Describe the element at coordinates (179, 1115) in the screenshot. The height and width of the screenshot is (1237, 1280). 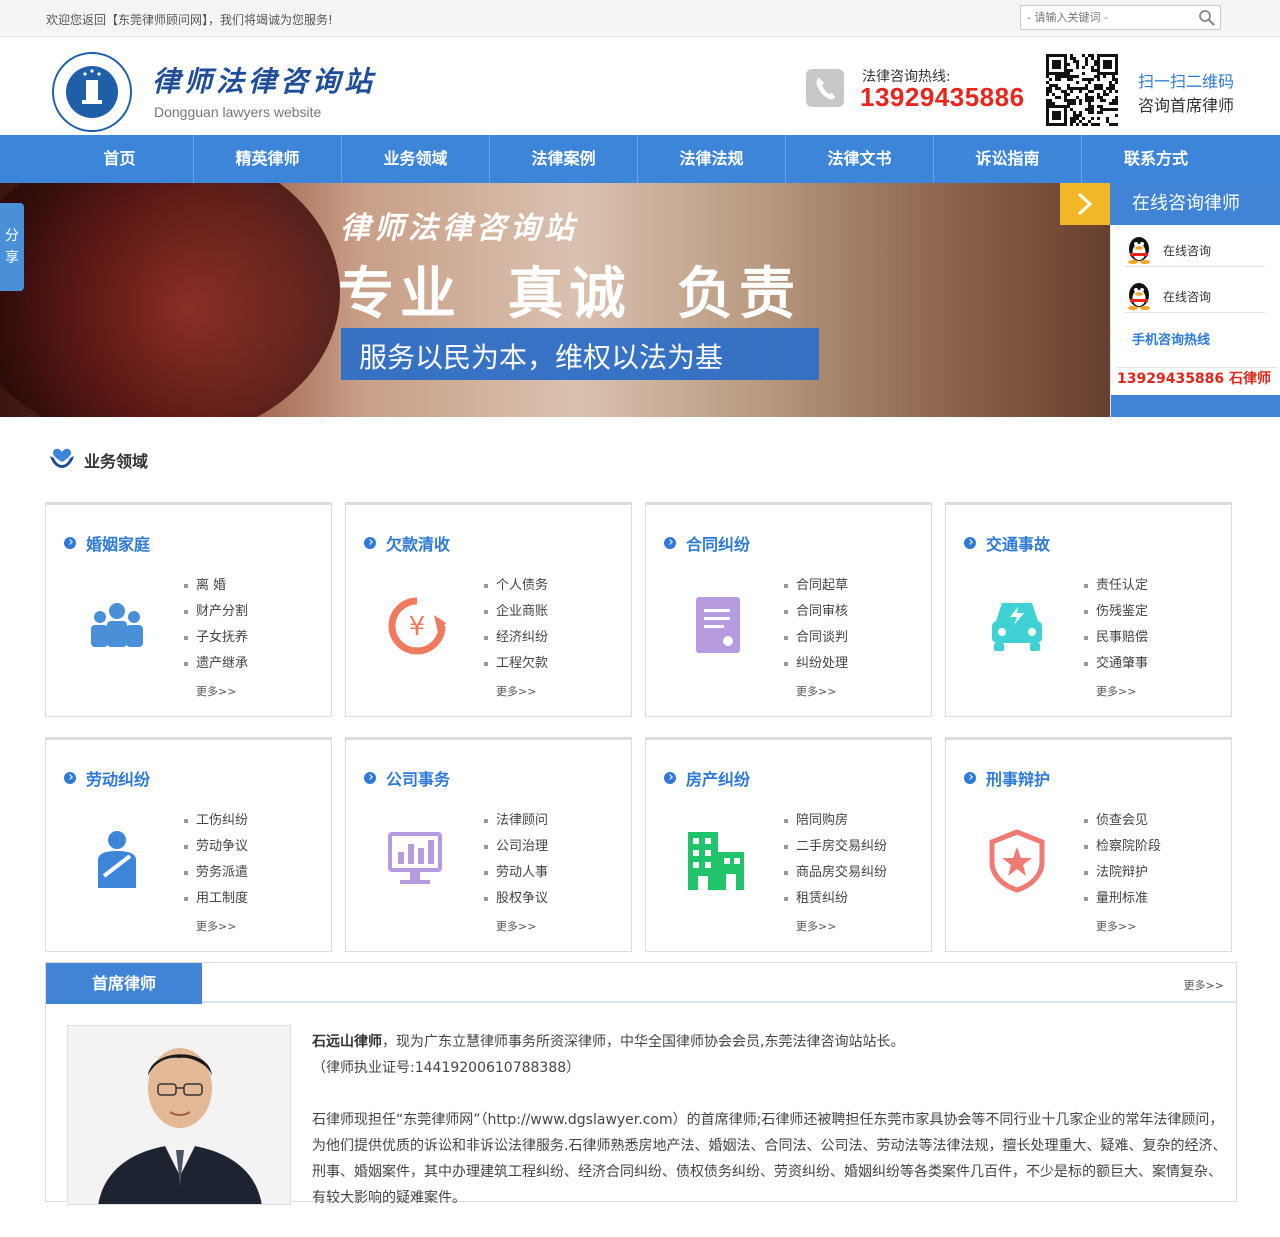
I see `lawyer-photo` at that location.